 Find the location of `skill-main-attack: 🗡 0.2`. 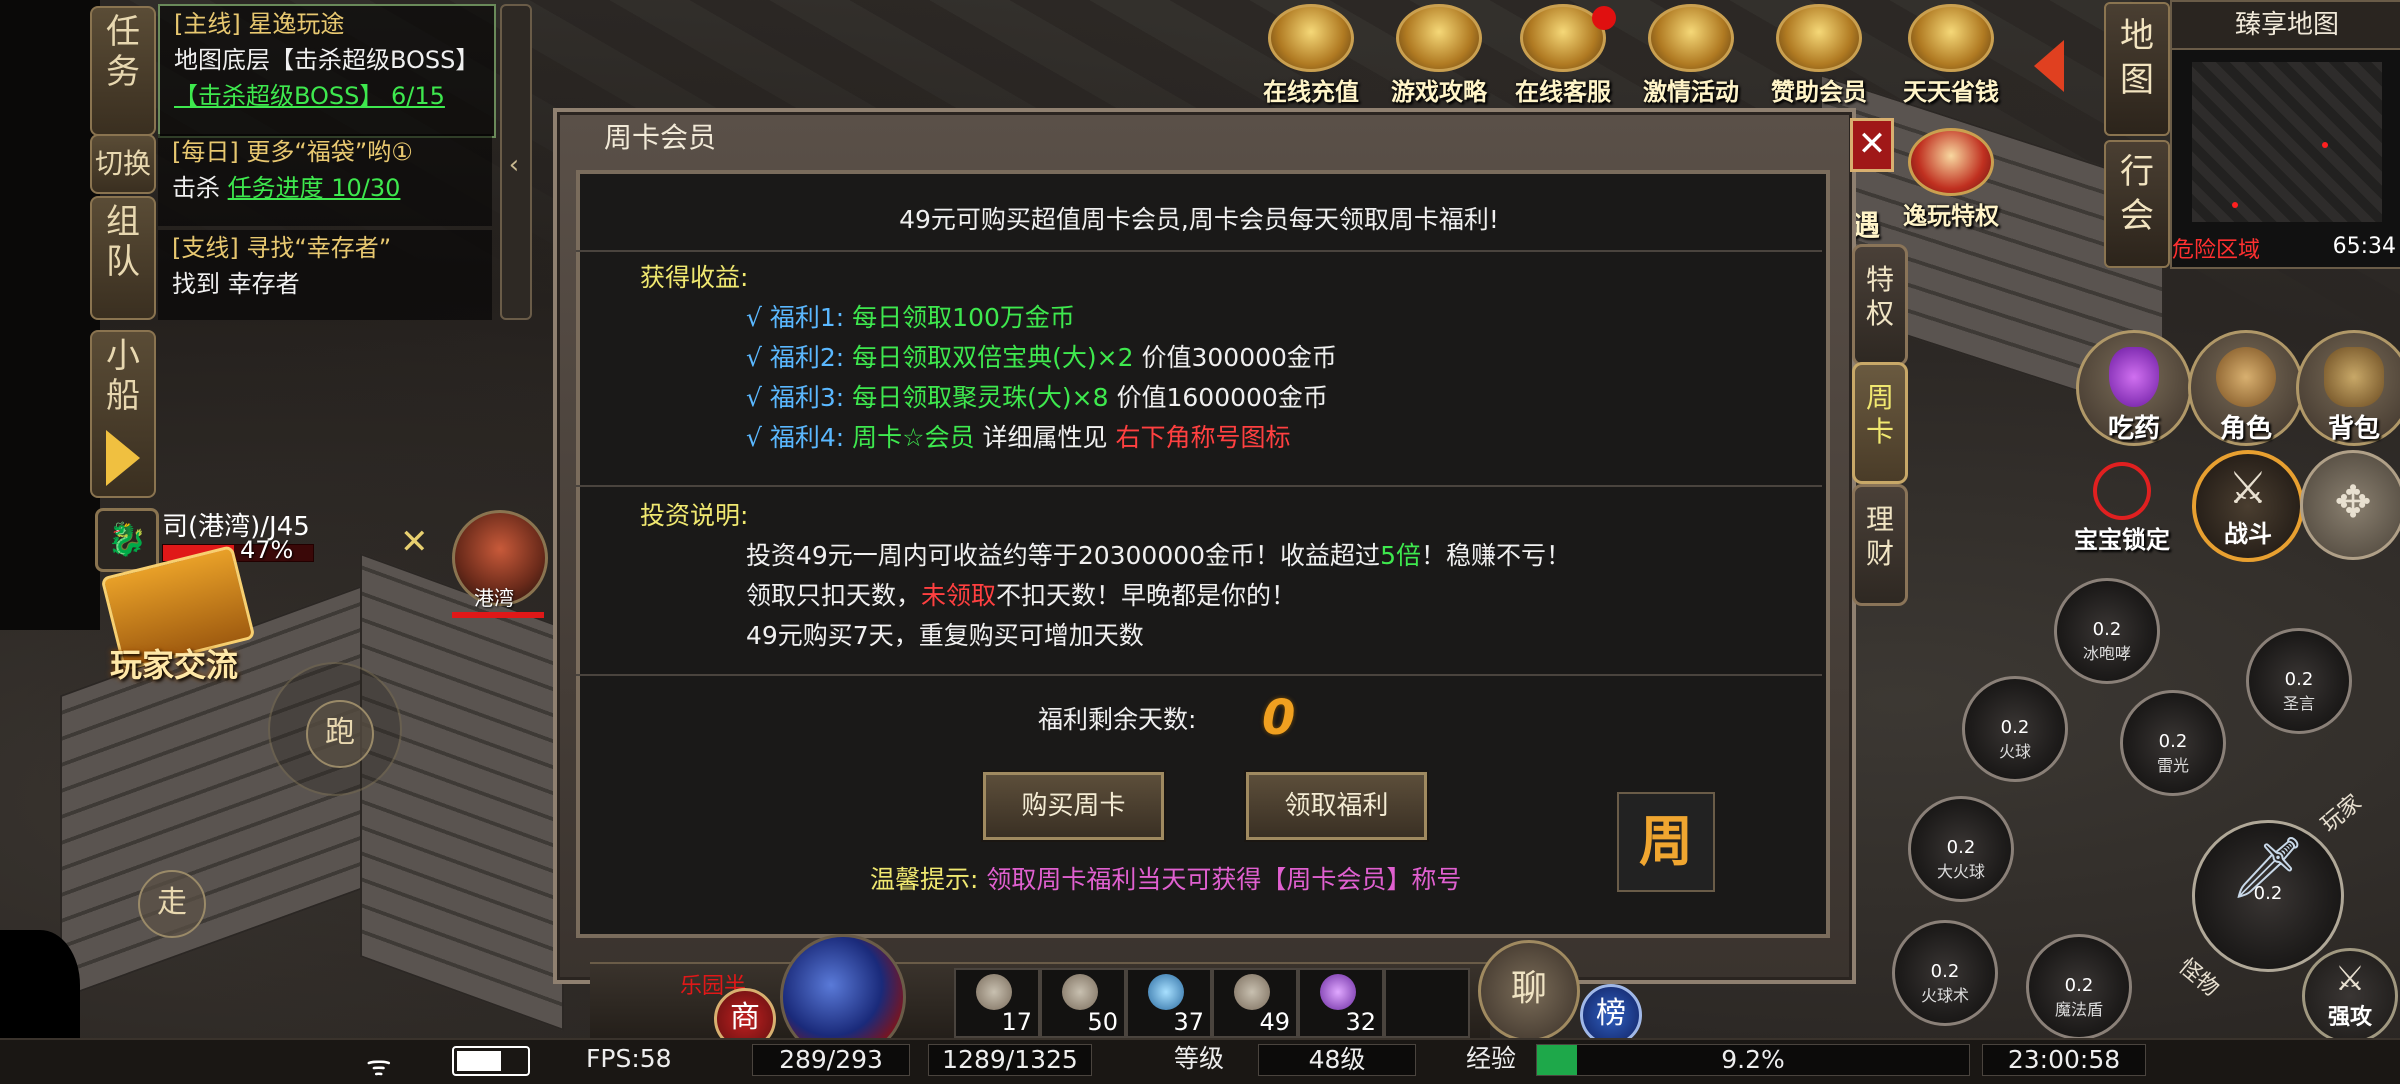

skill-main-attack: 🗡 0.2 is located at coordinates (2268, 896).